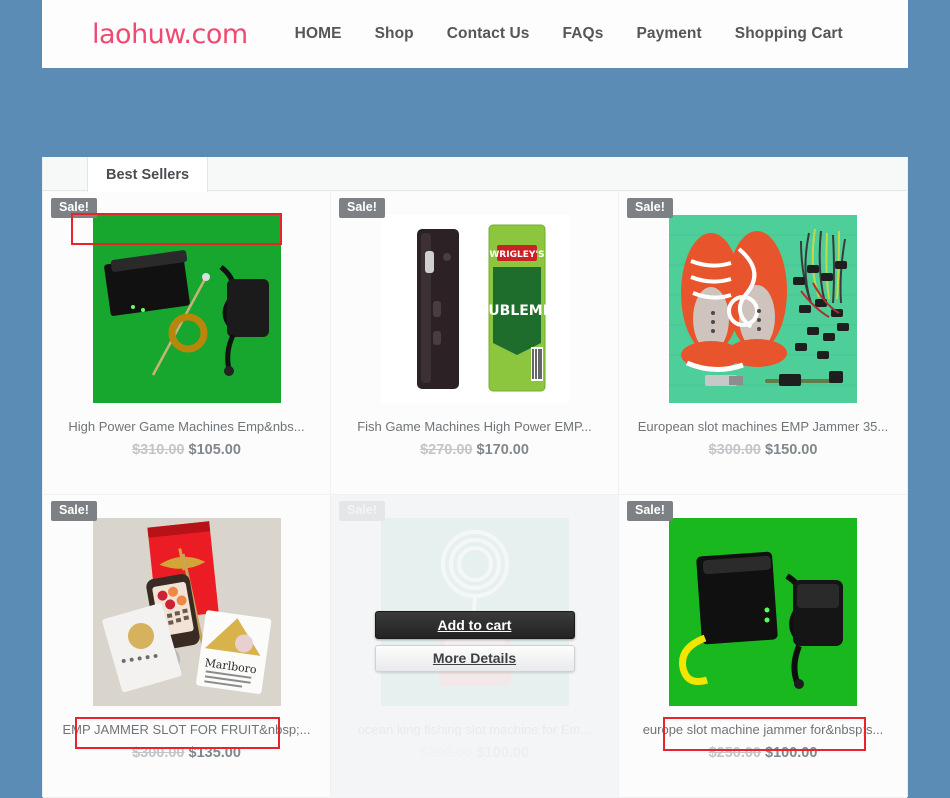 This screenshot has width=950, height=798. I want to click on add-to-cart-button: Add to cart, so click(474, 625).